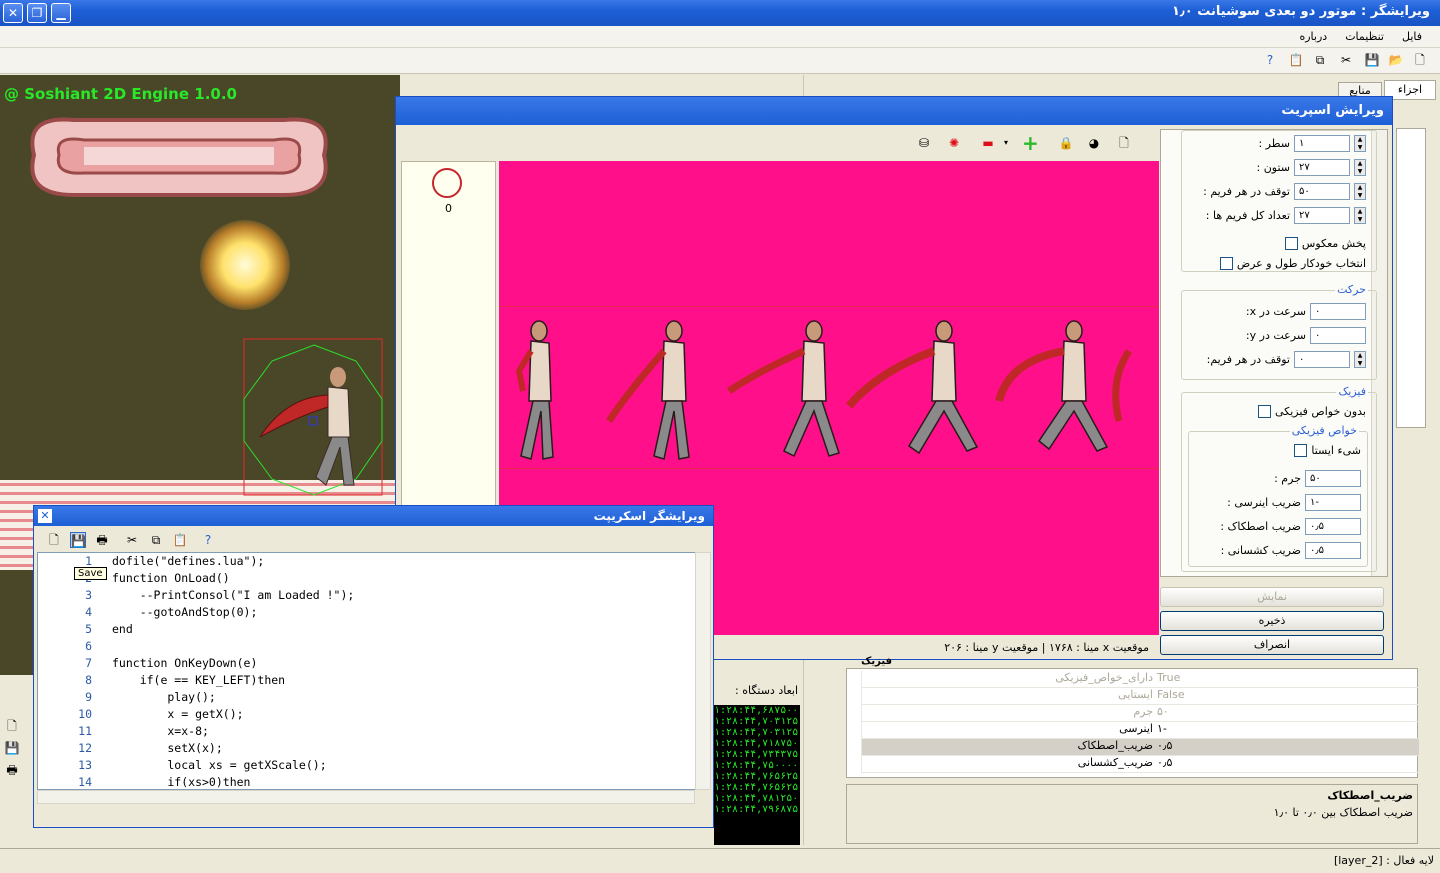 Image resolution: width=1440 pixels, height=873 pixels. What do you see at coordinates (1140, 679) in the screenshot?
I see `grid-row: True دارای_خواص_فیزیکی` at bounding box center [1140, 679].